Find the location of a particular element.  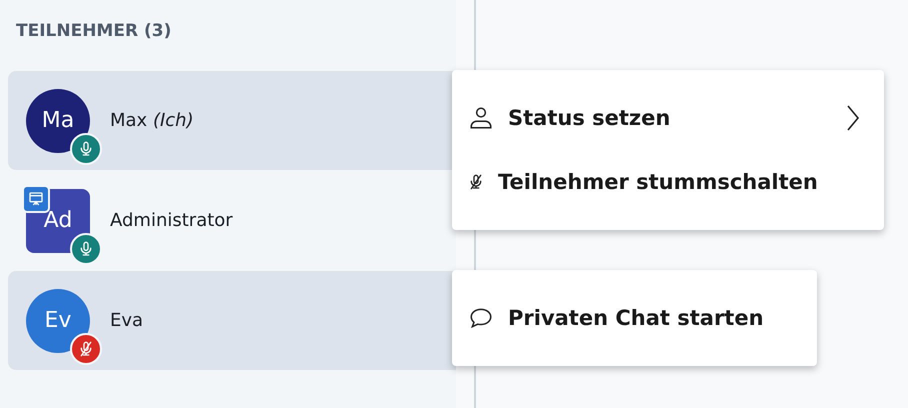

presentation-screen-icon is located at coordinates (36, 198).